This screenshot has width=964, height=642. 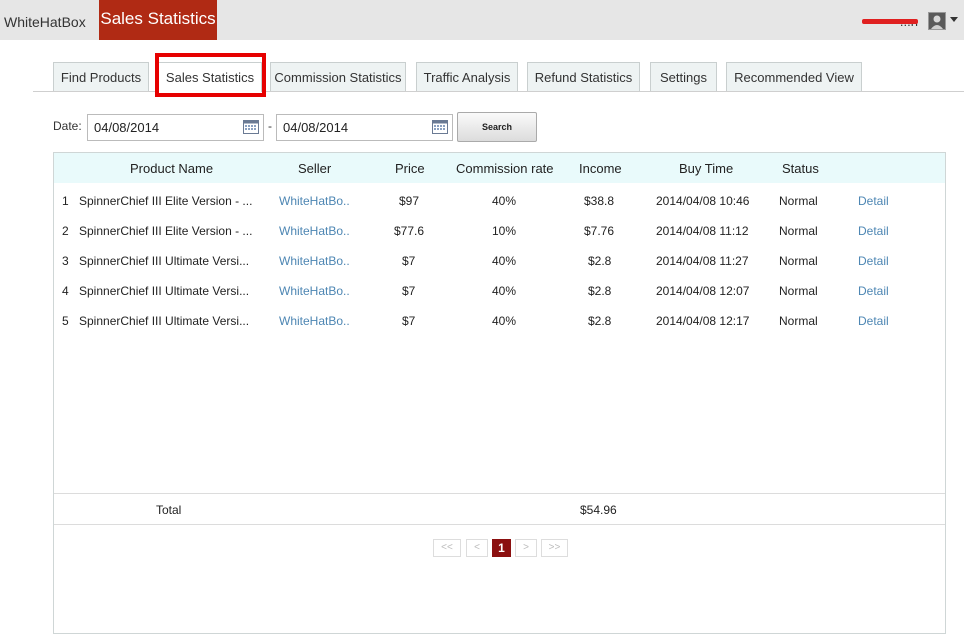 What do you see at coordinates (706, 168) in the screenshot?
I see `column-header-buy-time: Buy Time` at bounding box center [706, 168].